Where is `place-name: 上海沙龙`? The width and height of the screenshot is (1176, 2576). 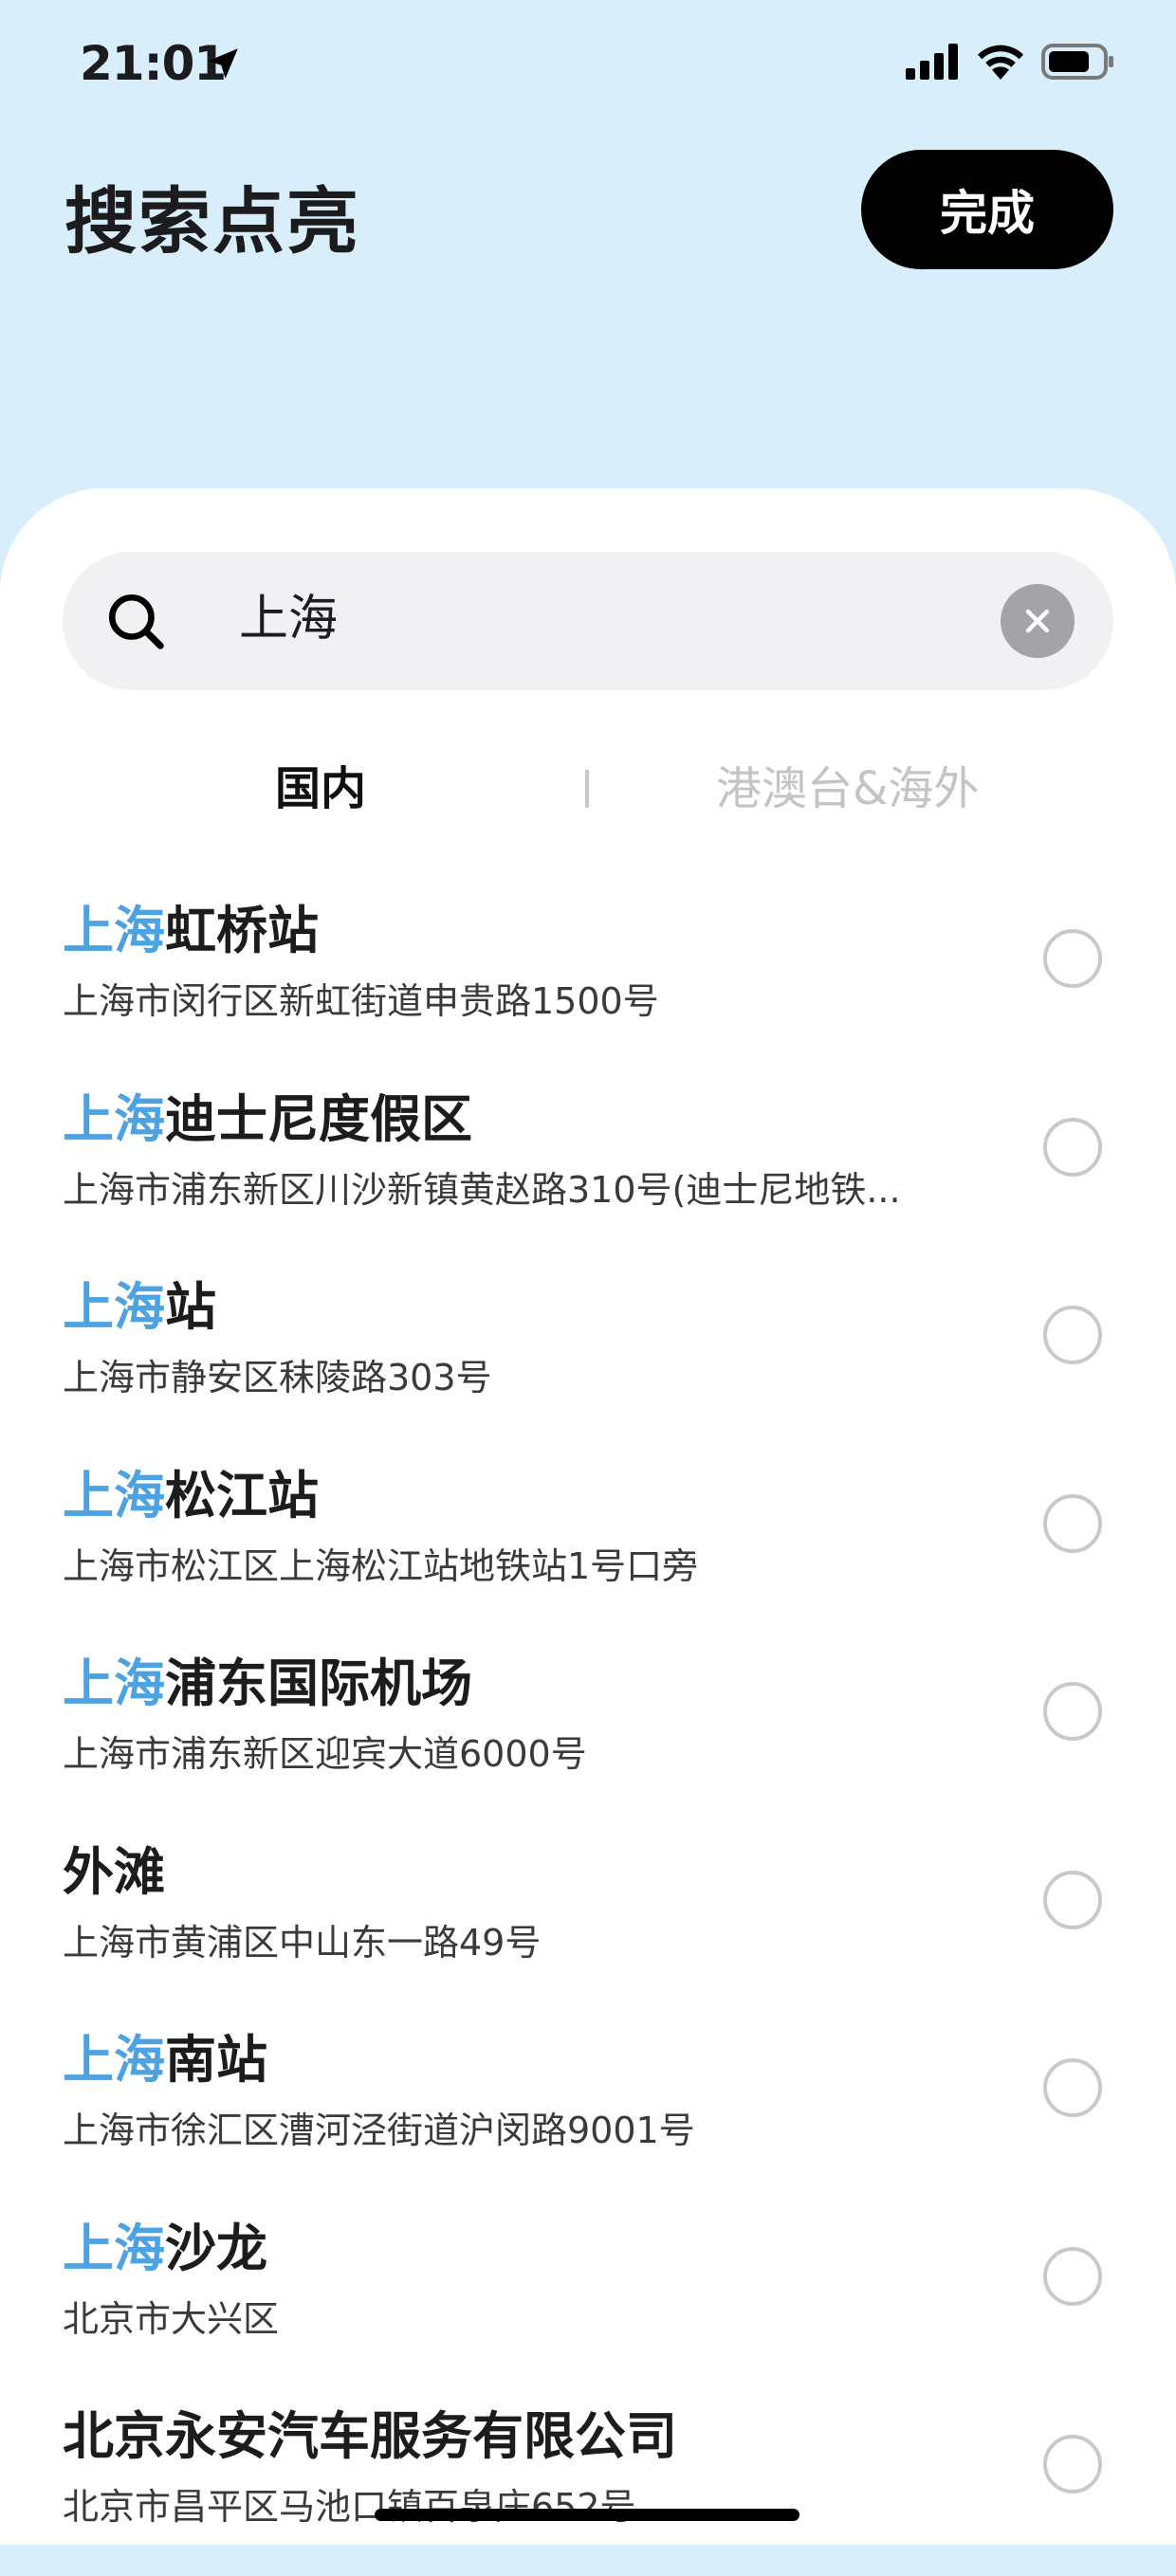 place-name: 上海沙龙 is located at coordinates (165, 2249).